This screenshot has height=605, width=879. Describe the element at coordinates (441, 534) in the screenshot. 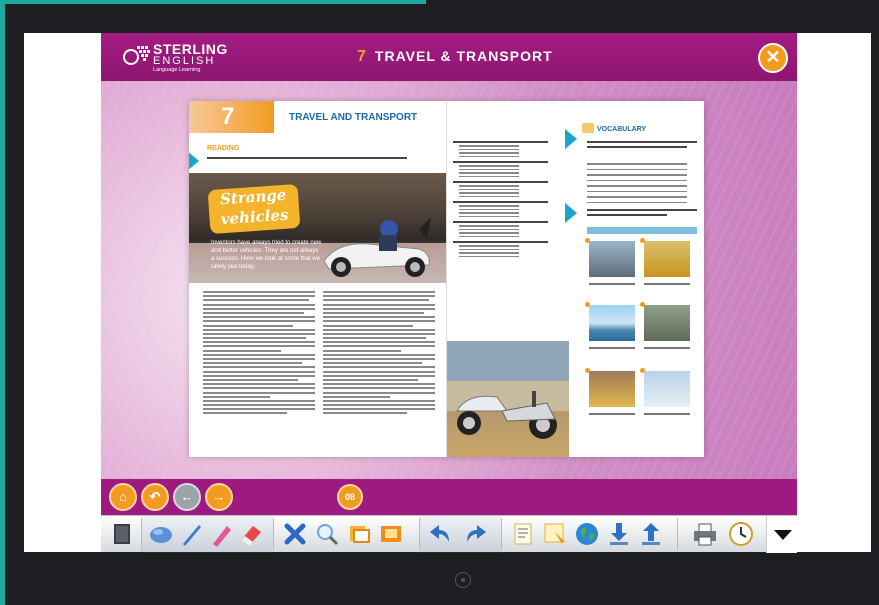

I see `undo-icon` at that location.